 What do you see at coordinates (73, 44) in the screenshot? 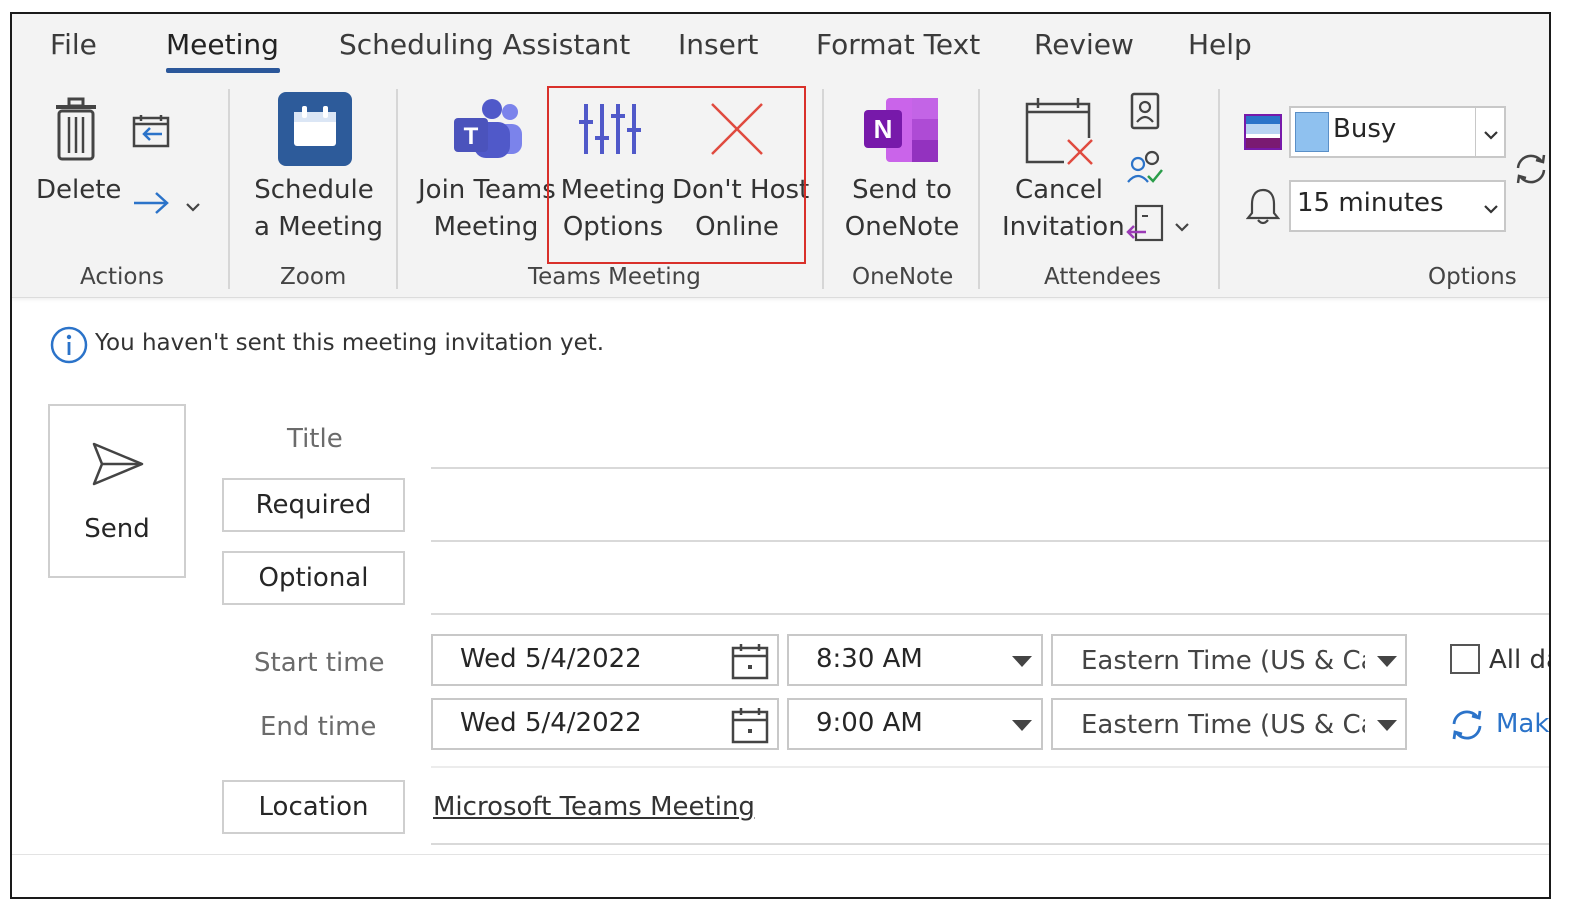
I see `tab-file: File` at bounding box center [73, 44].